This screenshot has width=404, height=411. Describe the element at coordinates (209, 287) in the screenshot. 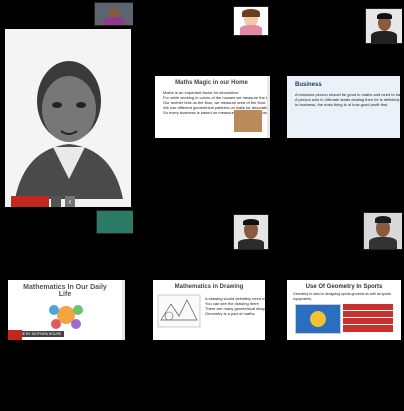

I see `slide-title: Mathematics in Drawing` at that location.